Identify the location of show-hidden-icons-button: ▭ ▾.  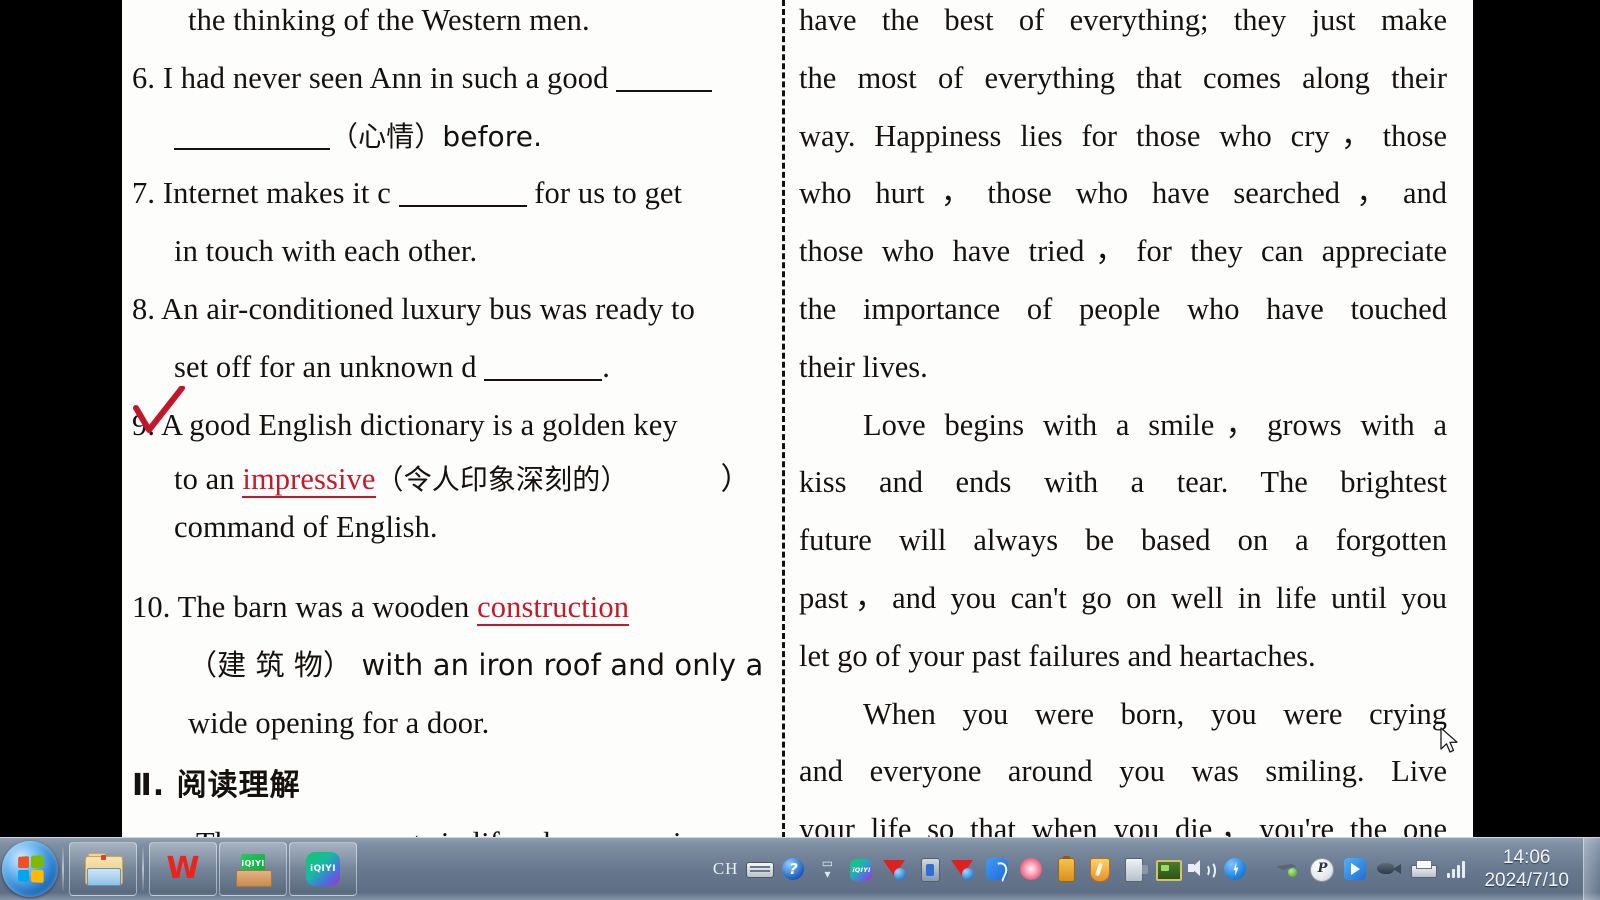
(827, 869).